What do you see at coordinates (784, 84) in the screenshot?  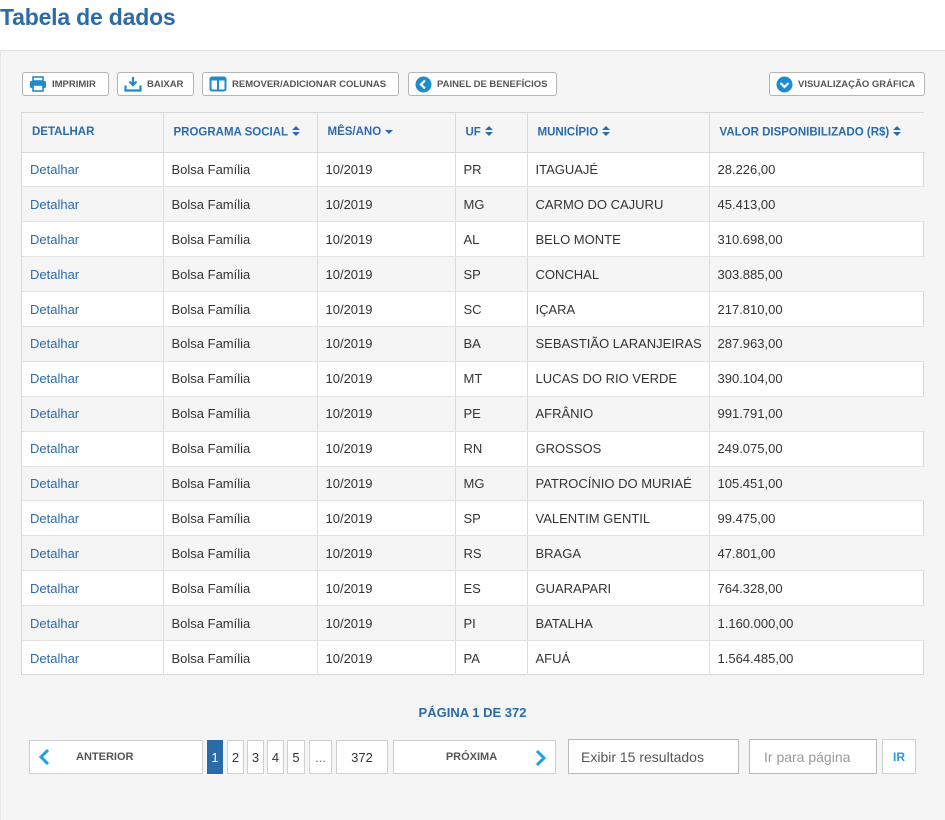 I see `chevron-down-circle-icon` at bounding box center [784, 84].